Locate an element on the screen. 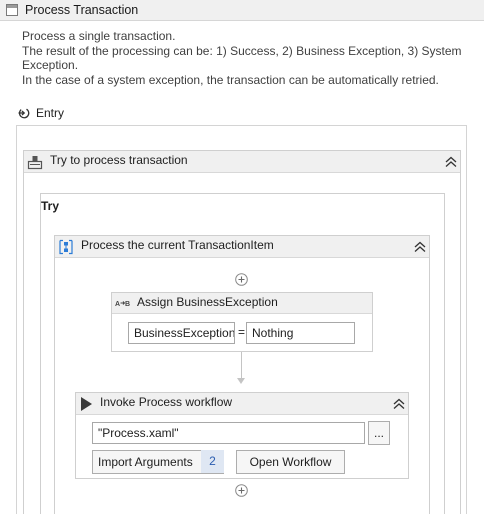 This screenshot has height=514, width=484. try-catch-title: Try to process transaction is located at coordinates (119, 160).